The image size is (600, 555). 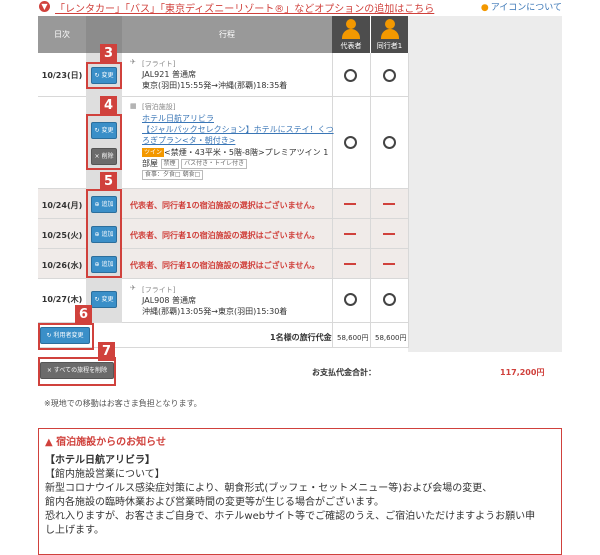 What do you see at coordinates (351, 34) in the screenshot?
I see `header-representative: 代表者` at bounding box center [351, 34].